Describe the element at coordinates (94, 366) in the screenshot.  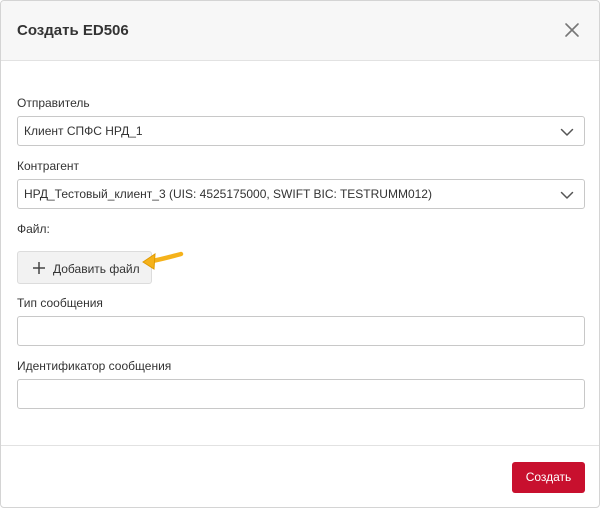
I see `message-id-label: Идентификатор сообщения` at that location.